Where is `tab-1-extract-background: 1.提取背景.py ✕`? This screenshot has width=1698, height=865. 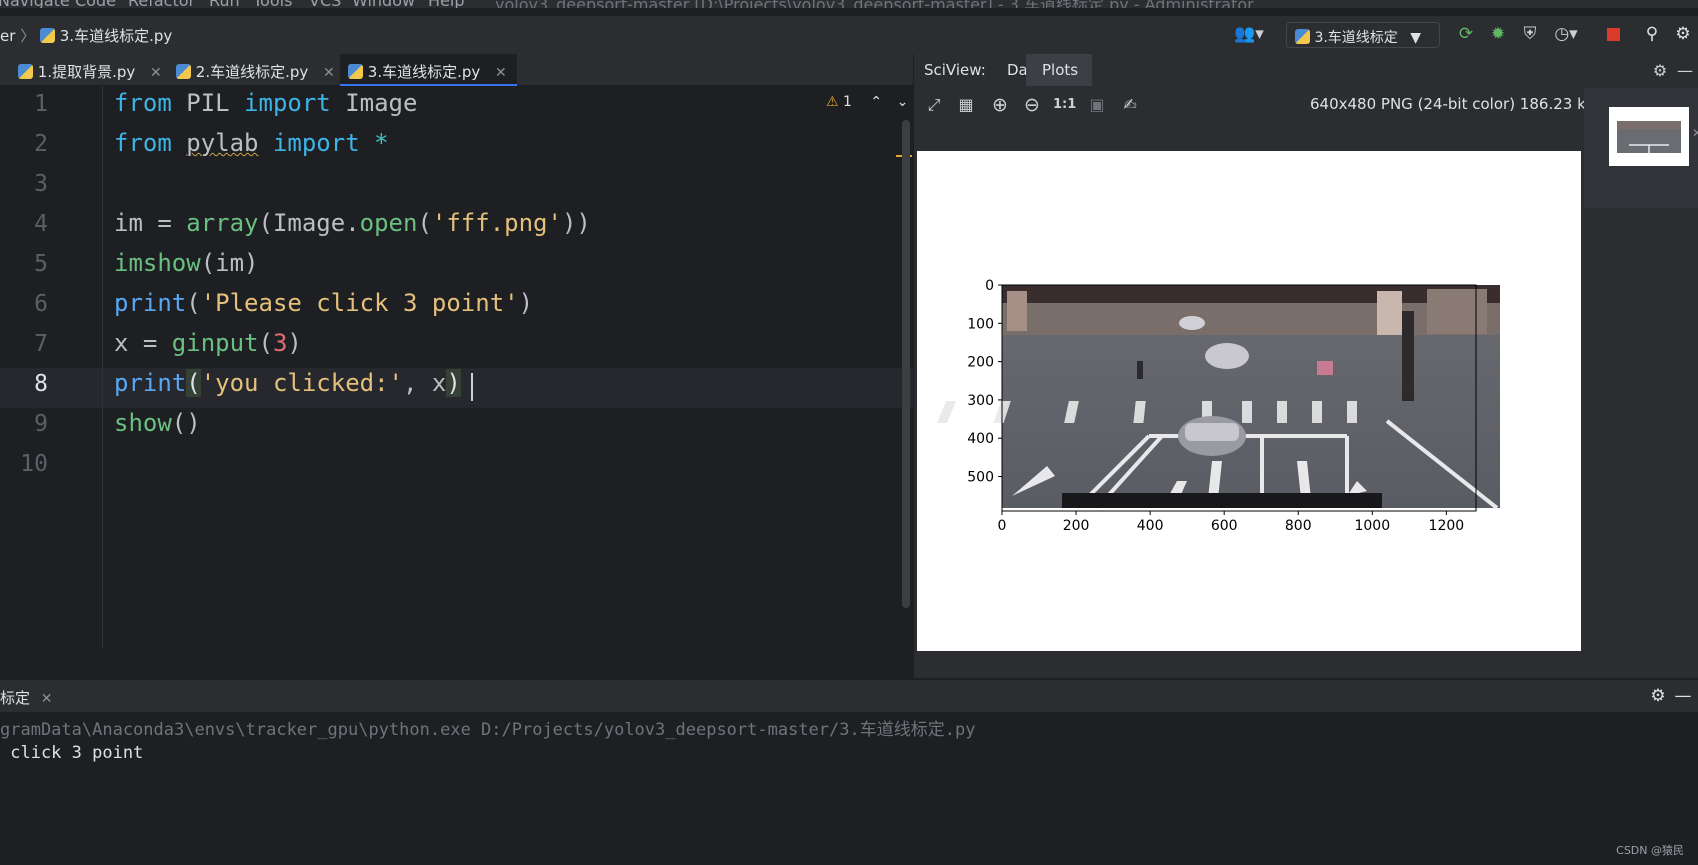
tab-1-extract-background: 1.提取背景.py ✕ is located at coordinates (90, 70).